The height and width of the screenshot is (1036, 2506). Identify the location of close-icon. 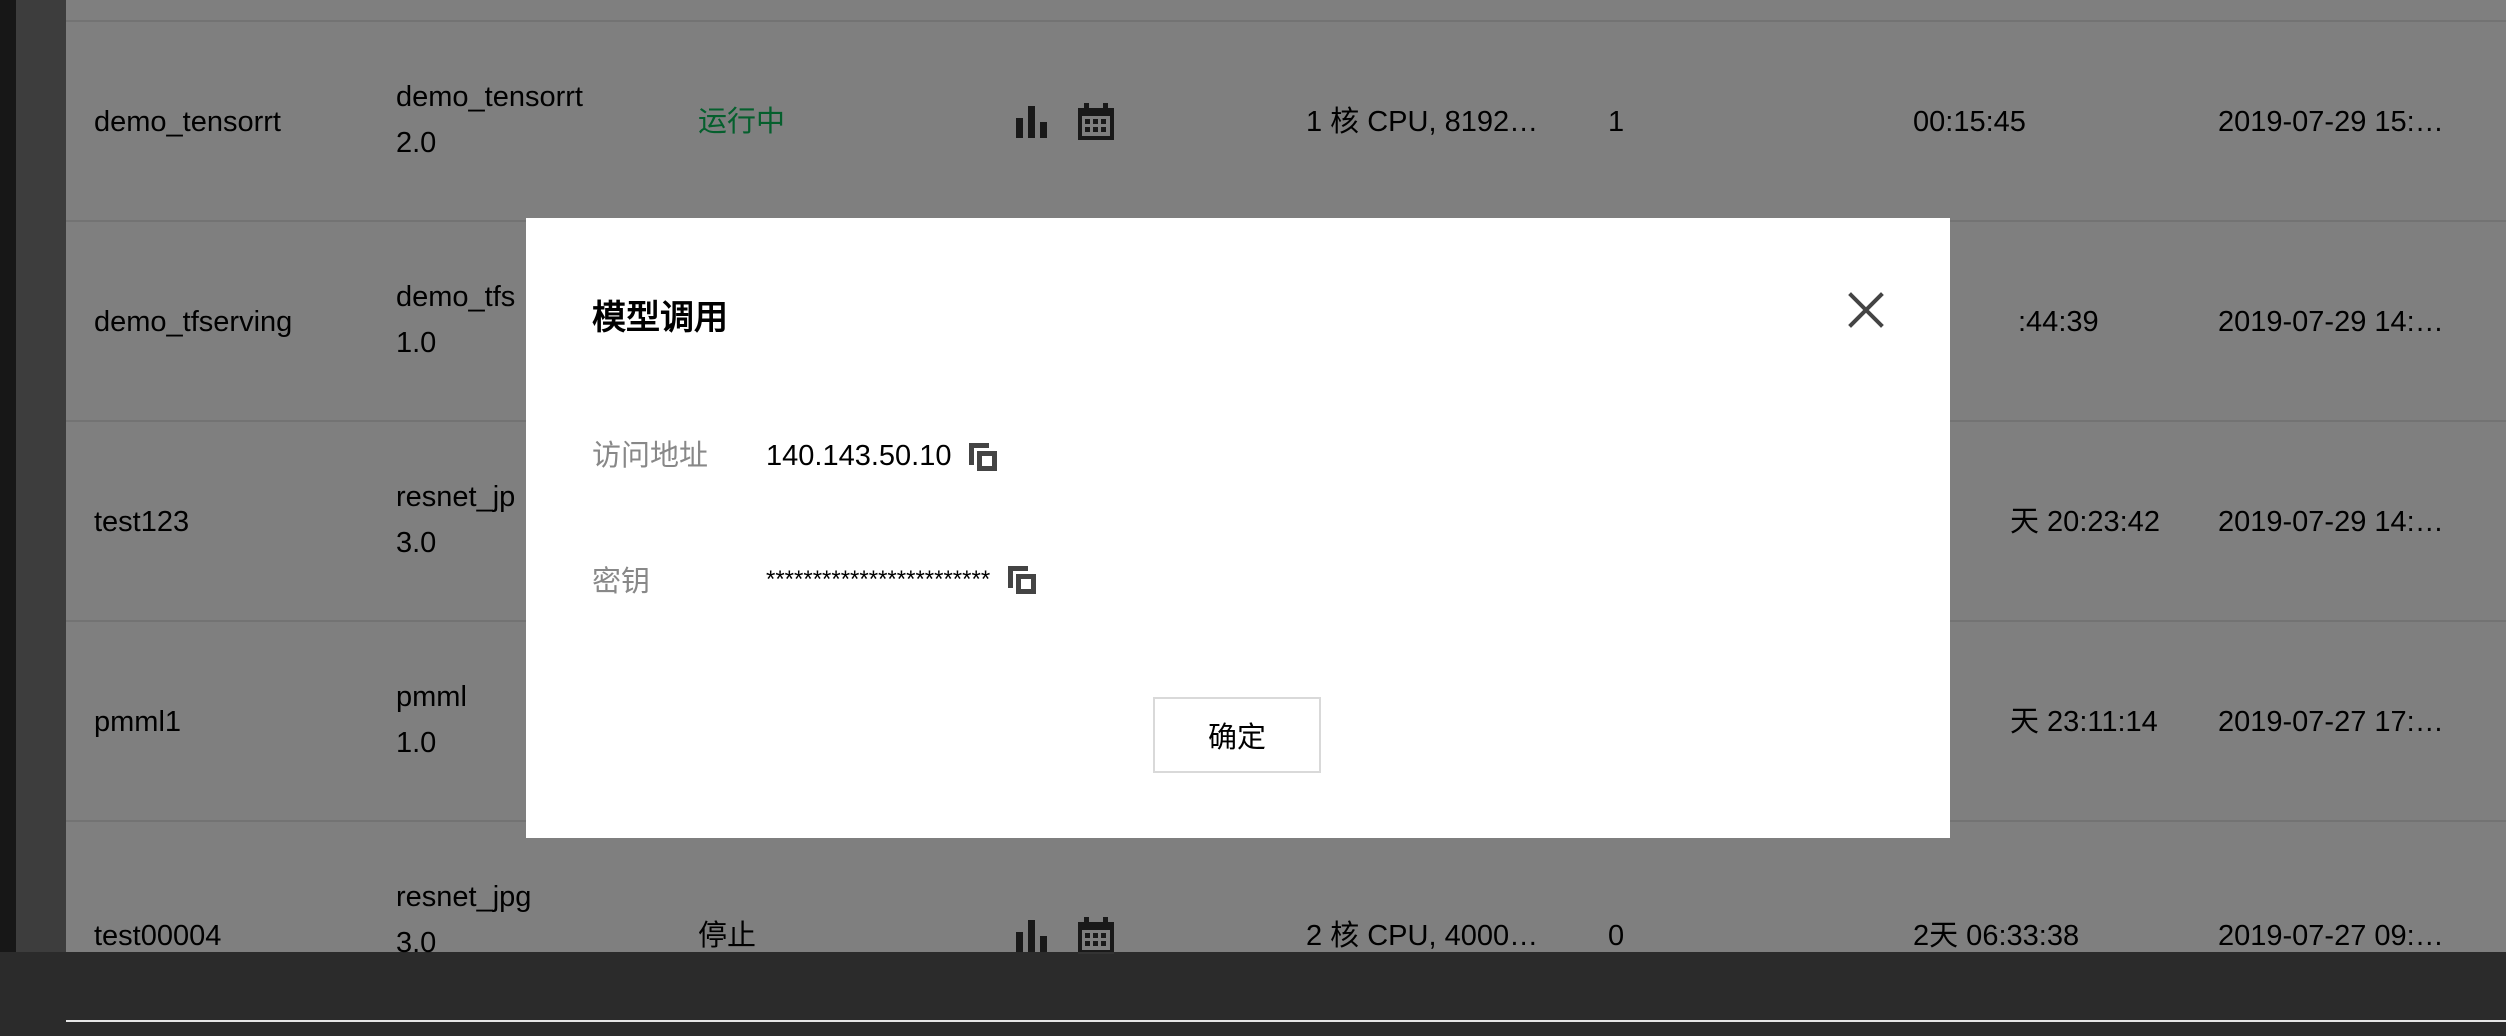
(1866, 310).